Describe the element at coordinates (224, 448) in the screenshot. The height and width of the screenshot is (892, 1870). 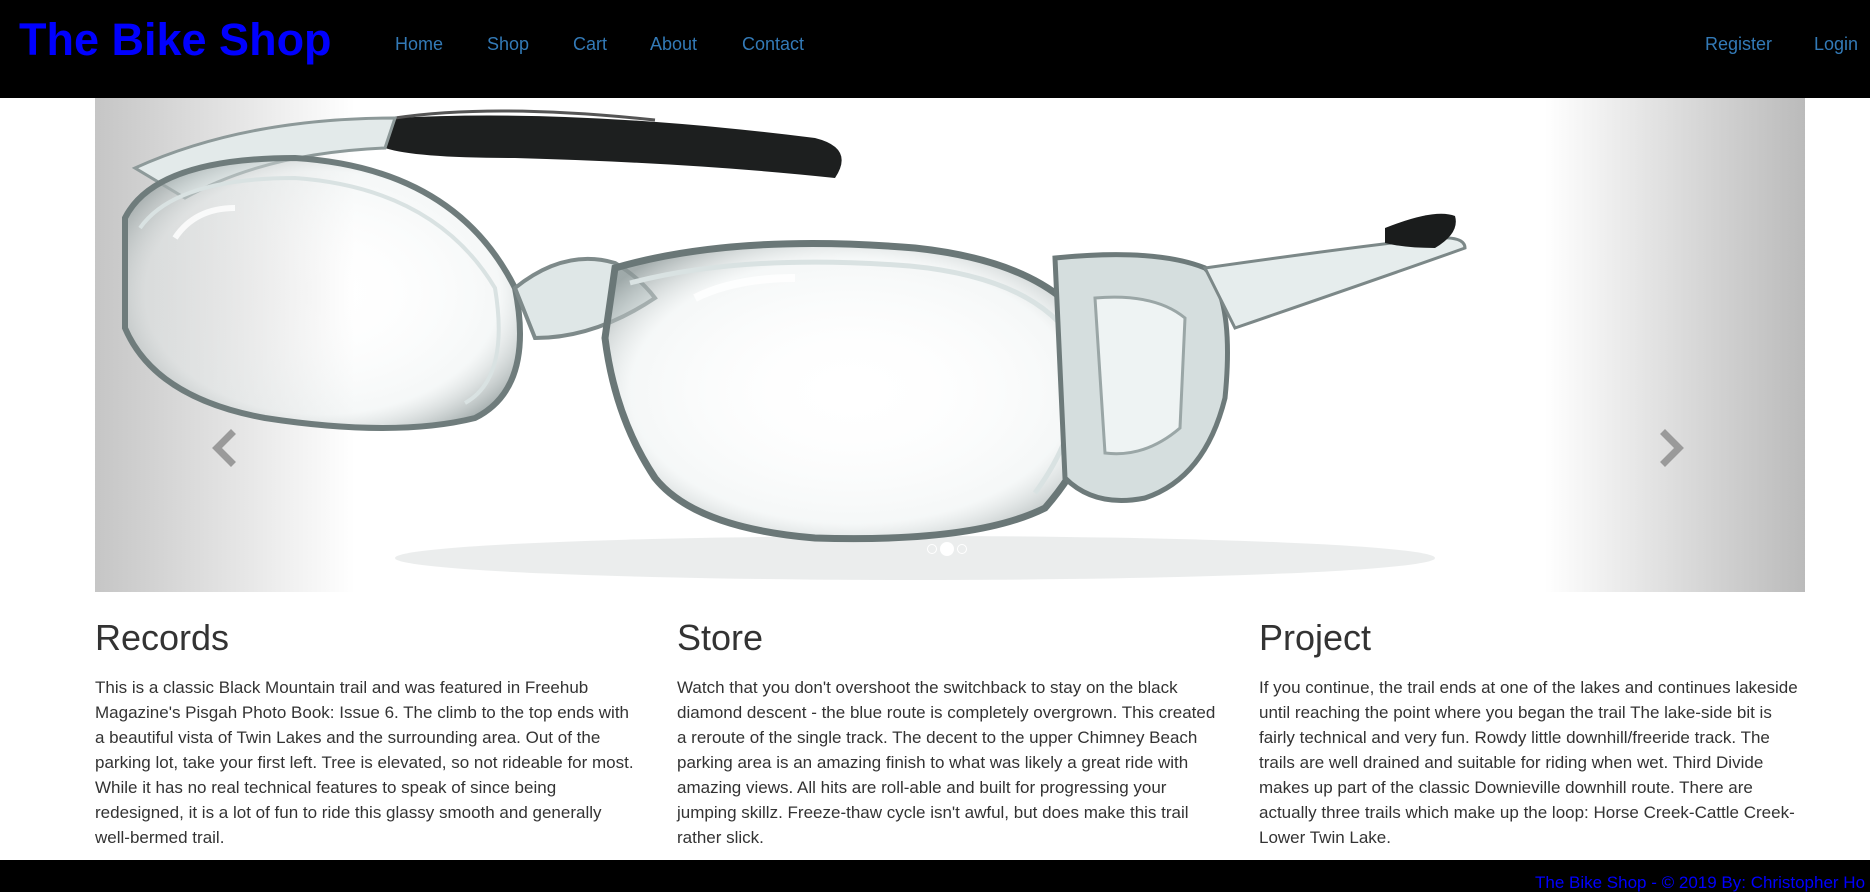
I see `carousel-prev-chevron-left-icon` at that location.